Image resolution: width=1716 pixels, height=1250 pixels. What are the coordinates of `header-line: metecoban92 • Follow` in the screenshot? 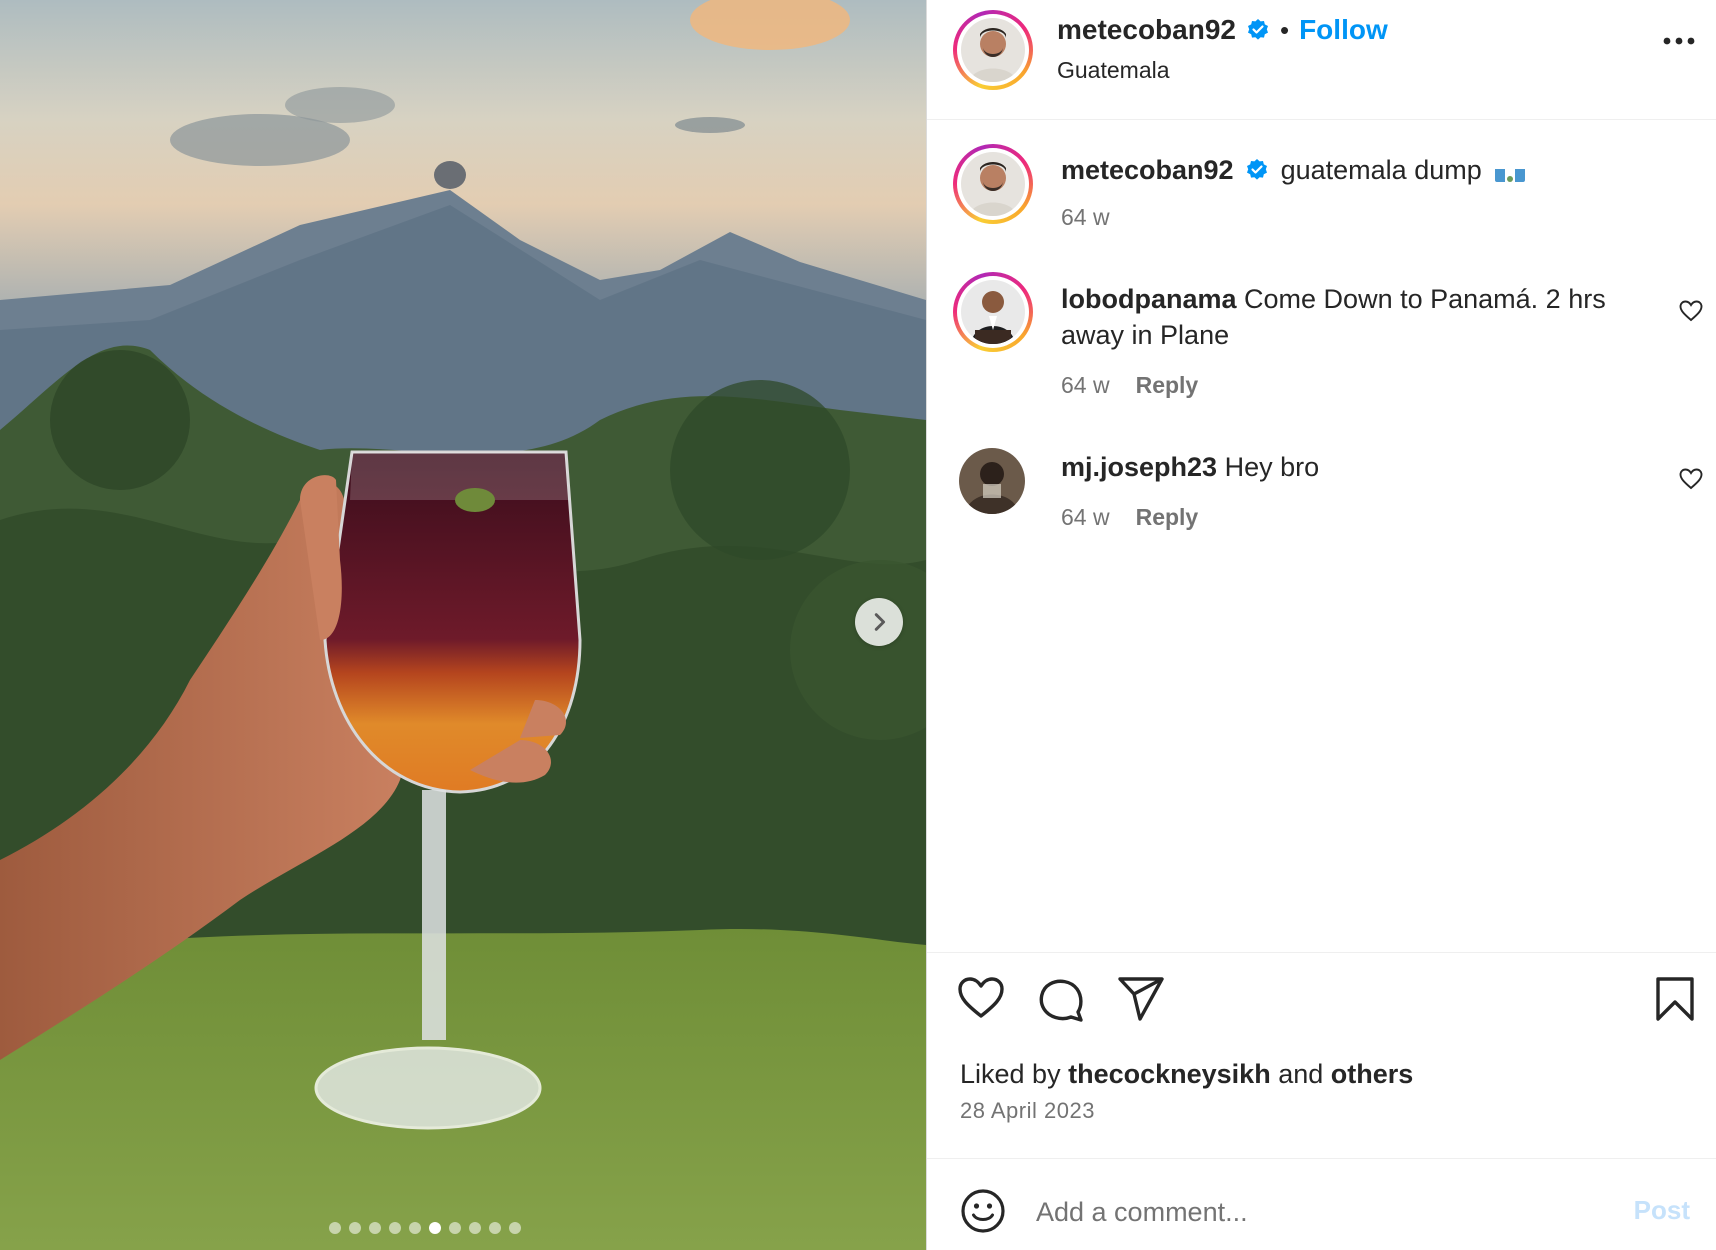 It's located at (1222, 30).